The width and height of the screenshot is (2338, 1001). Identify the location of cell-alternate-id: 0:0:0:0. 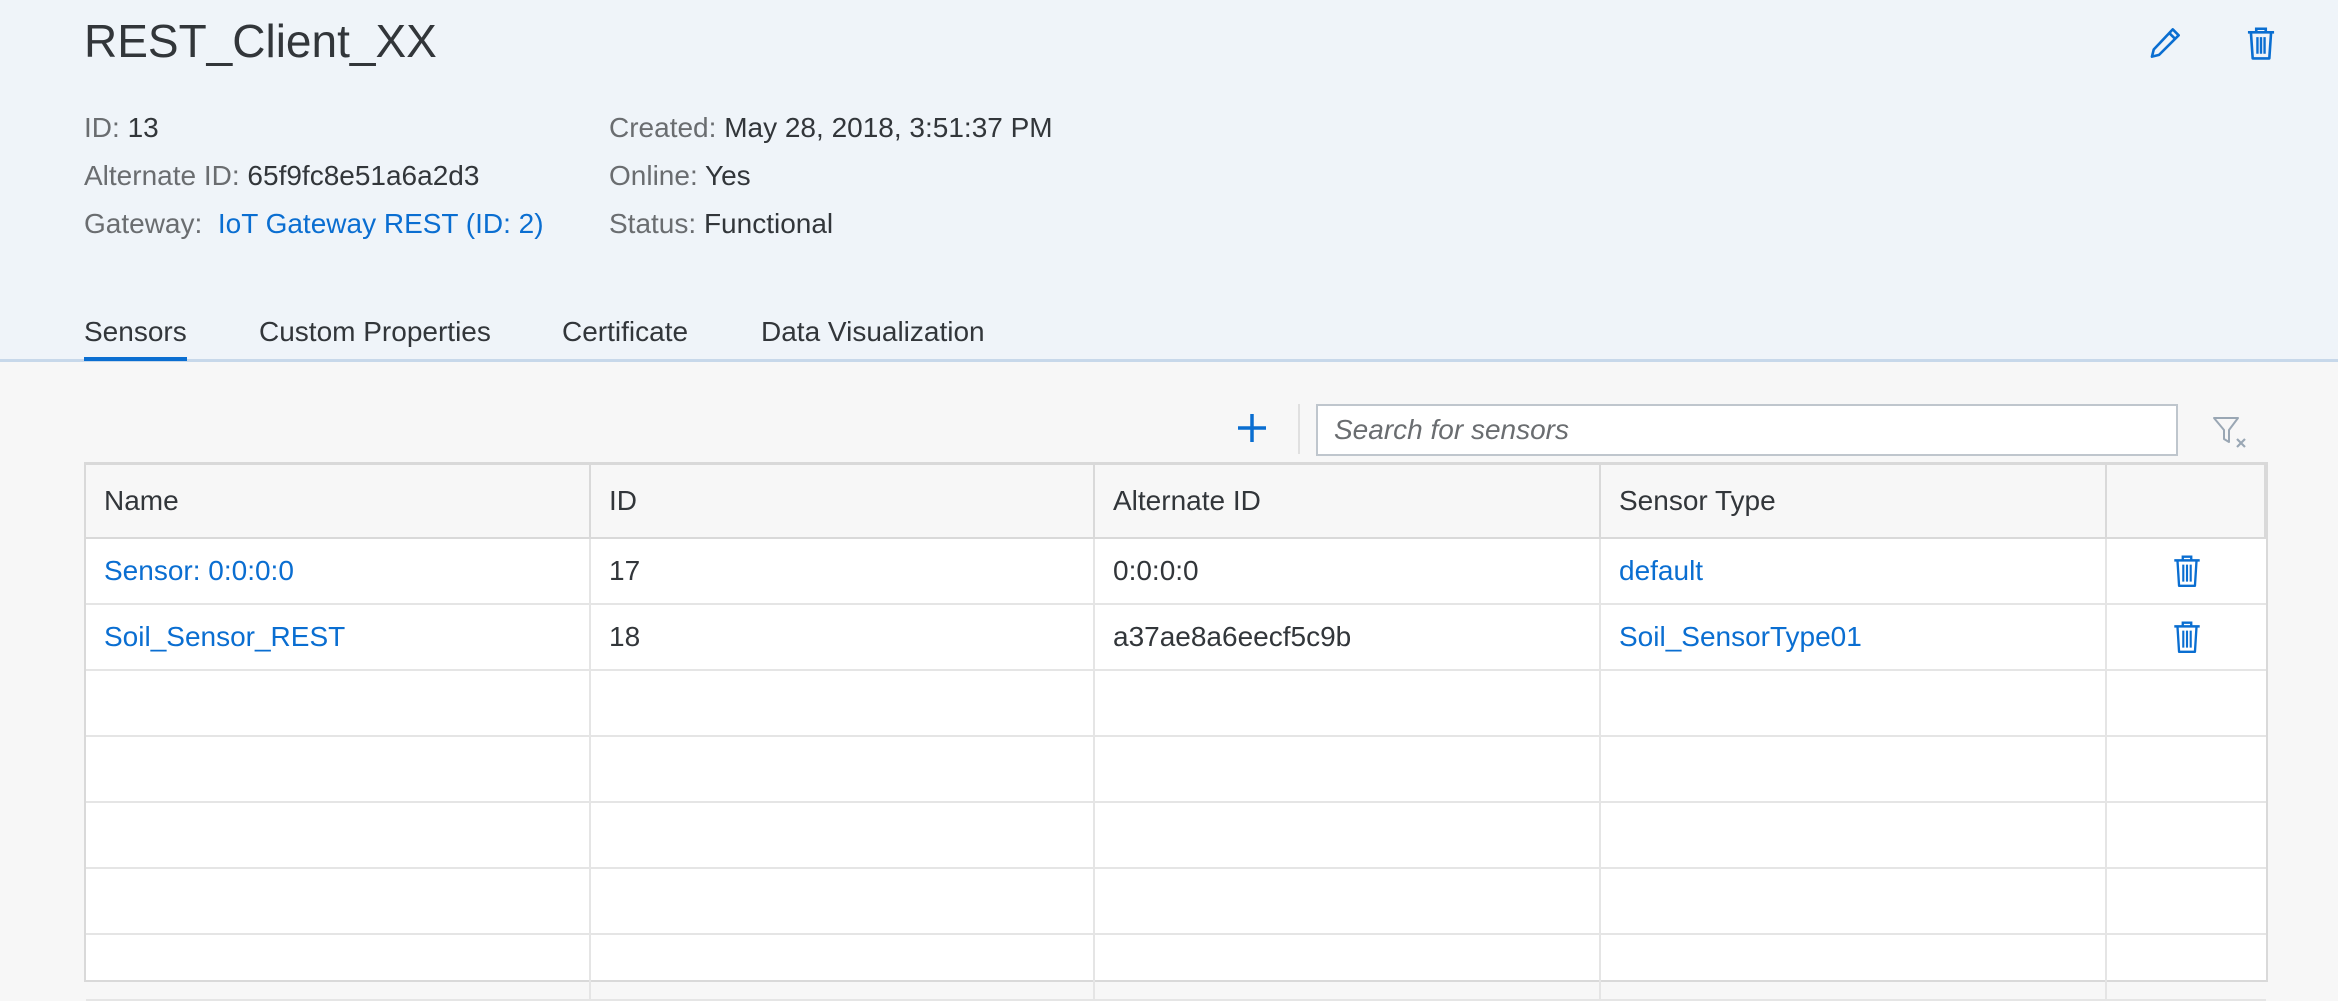
(1348, 571).